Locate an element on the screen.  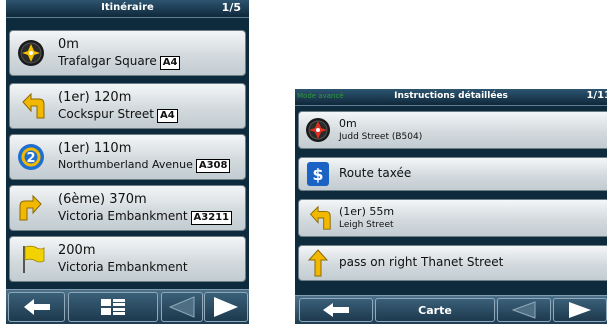
street-text: Trafalgar Square A4 is located at coordinates (119, 62).